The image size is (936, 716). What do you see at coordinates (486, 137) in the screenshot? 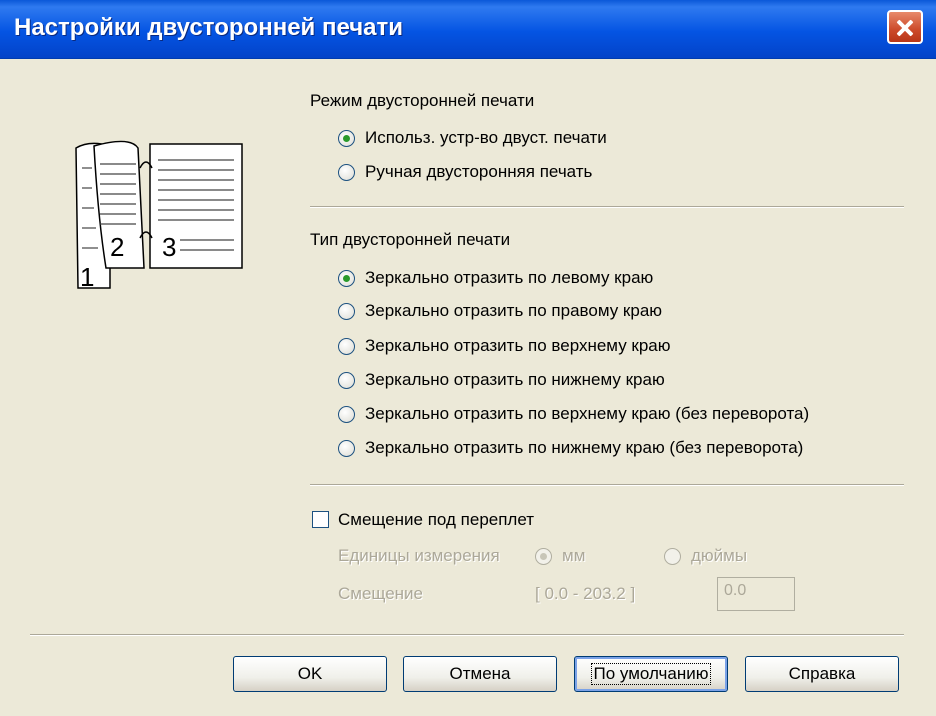
I see `radio-label: Использ. устр-во двуст. печати` at bounding box center [486, 137].